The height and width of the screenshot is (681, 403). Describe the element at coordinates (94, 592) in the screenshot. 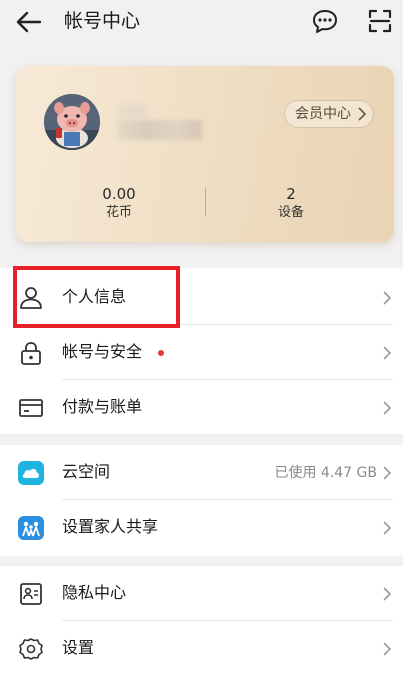

I see `privacy-label: 隐私中心` at that location.